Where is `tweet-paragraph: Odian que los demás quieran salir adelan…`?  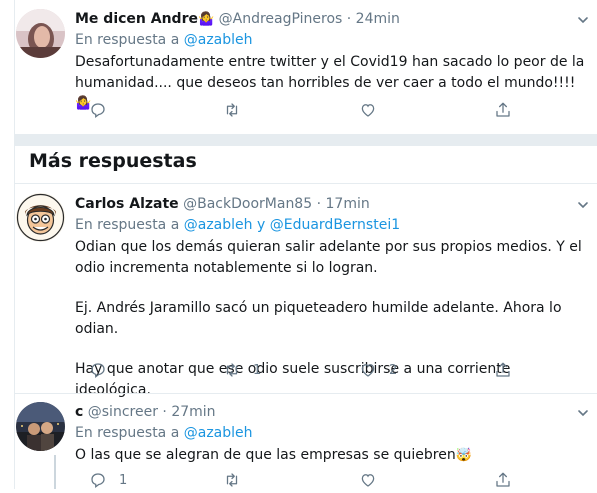 tweet-paragraph: Odian que los demás quieran salir adelan… is located at coordinates (328, 257).